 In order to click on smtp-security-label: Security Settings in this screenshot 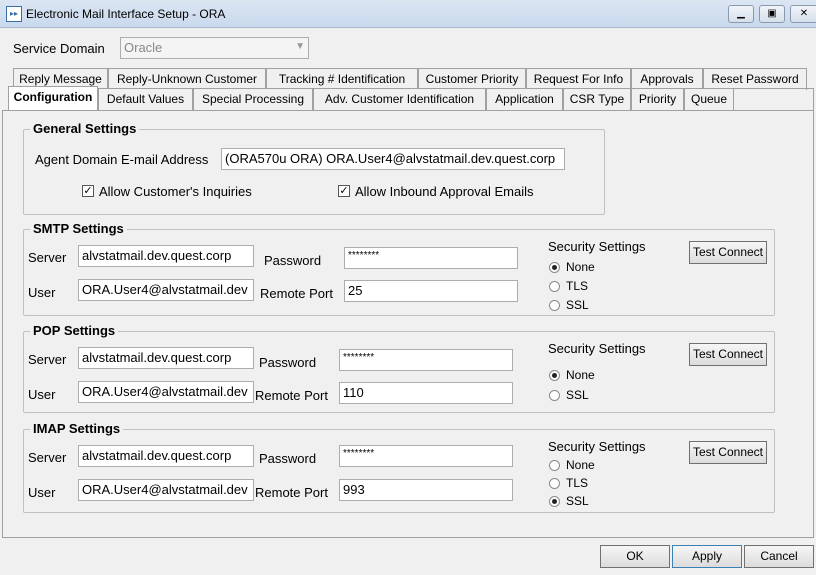, I will do `click(597, 246)`.